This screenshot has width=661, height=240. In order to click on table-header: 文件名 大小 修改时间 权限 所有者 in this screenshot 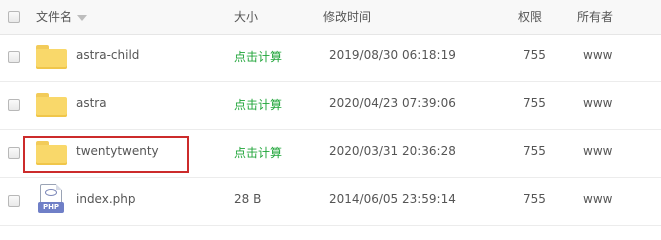, I will do `click(330, 17)`.